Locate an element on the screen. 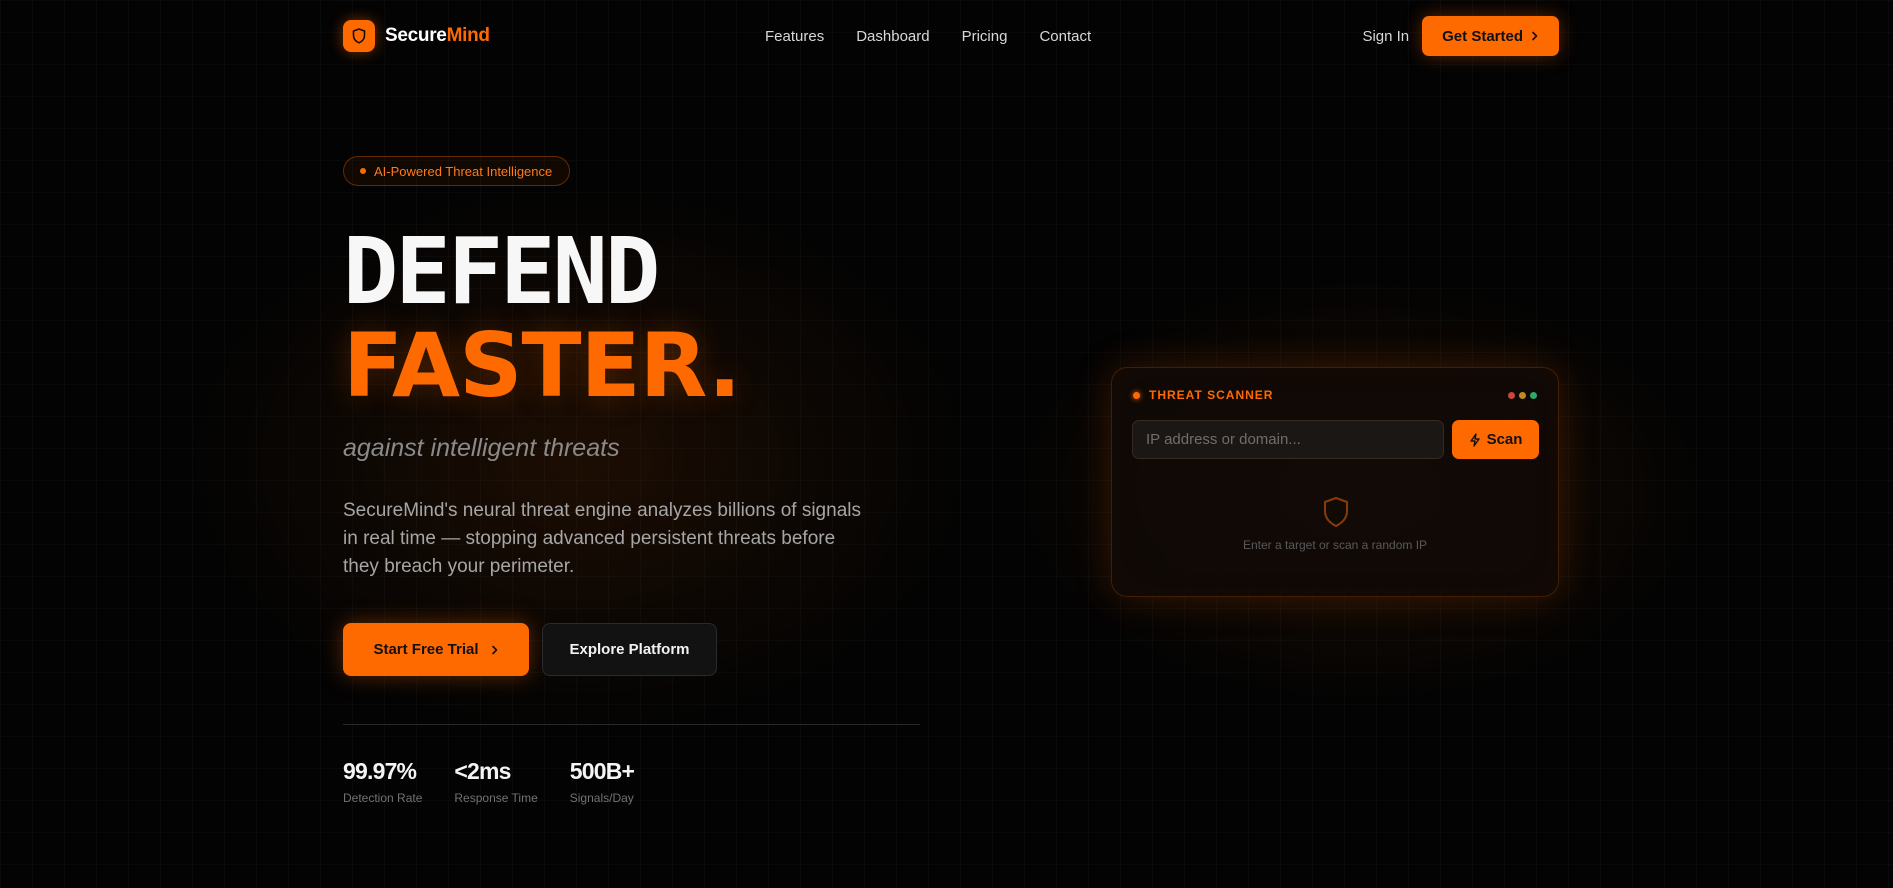 This screenshot has width=1893, height=888. brand: SecureMind is located at coordinates (416, 36).